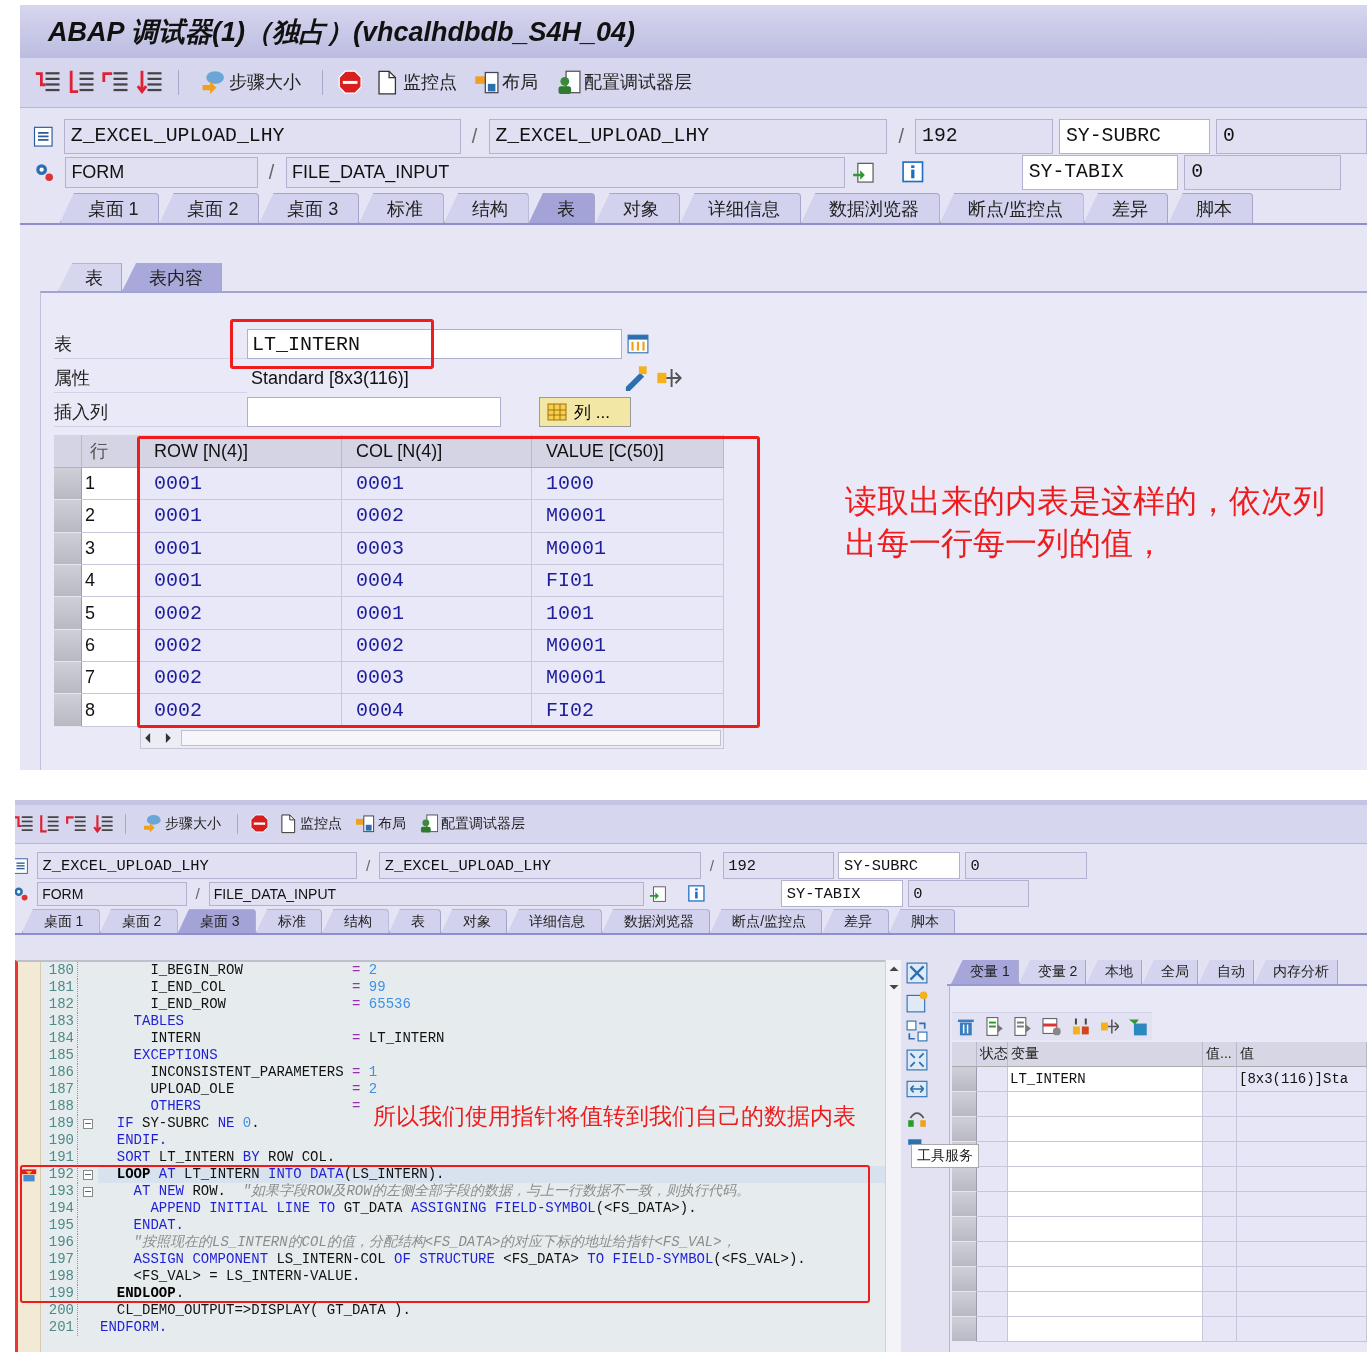 The image size is (1370, 1352). Describe the element at coordinates (917, 1031) in the screenshot. I see `swap-panes-icon` at that location.